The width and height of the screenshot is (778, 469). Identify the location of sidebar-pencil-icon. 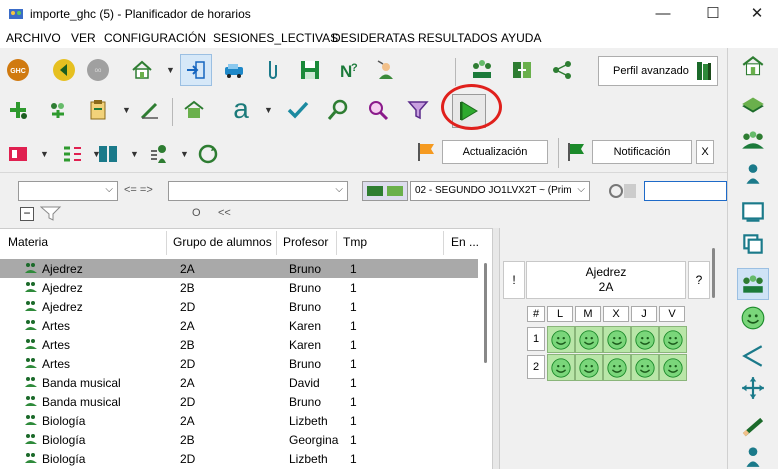
(753, 426).